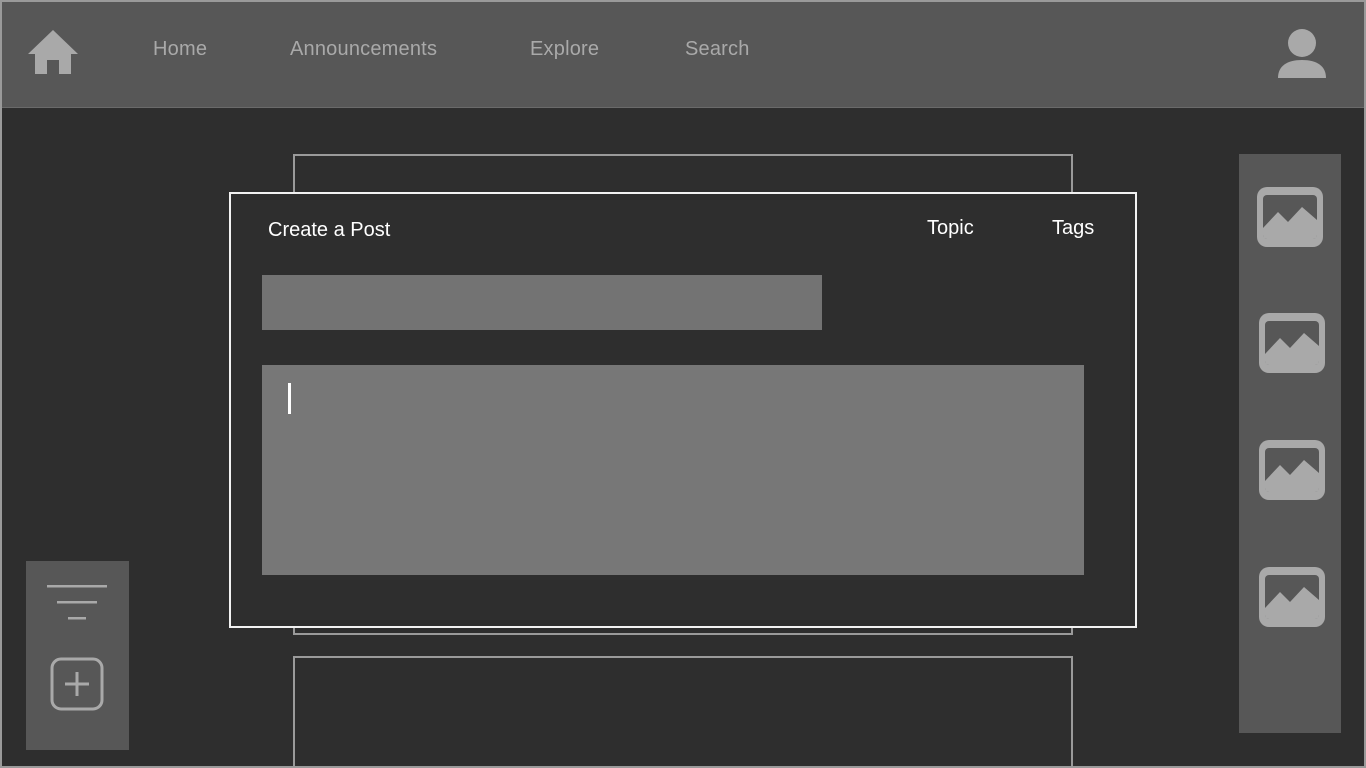 Image resolution: width=1366 pixels, height=768 pixels. I want to click on post-title-input, so click(542, 302).